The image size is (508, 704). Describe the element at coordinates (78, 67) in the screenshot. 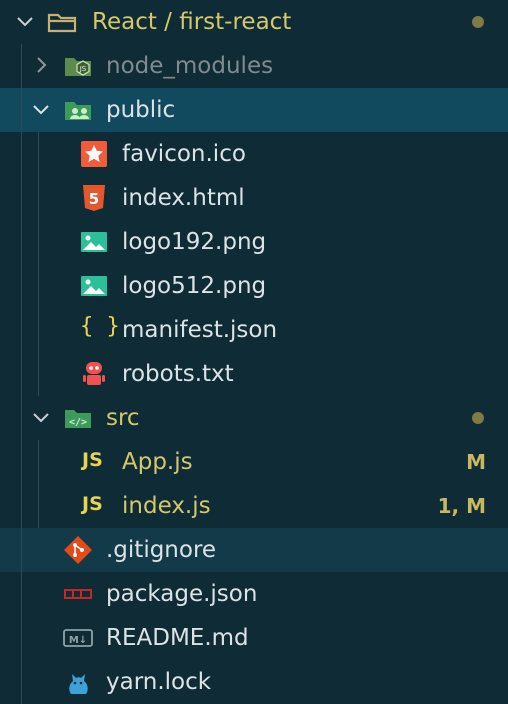

I see `node-folder-icon: JS` at that location.